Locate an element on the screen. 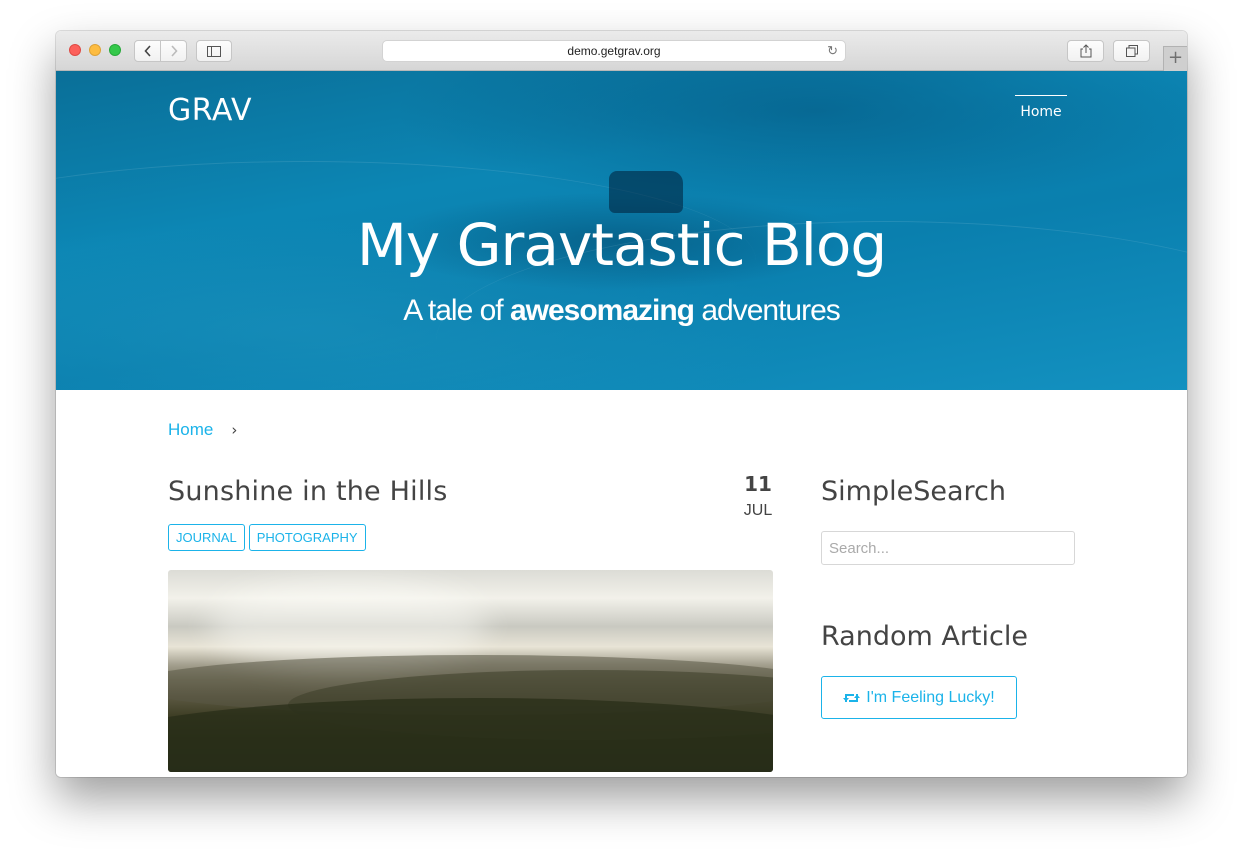 The height and width of the screenshot is (857, 1243). site-logo: GRAV is located at coordinates (210, 110).